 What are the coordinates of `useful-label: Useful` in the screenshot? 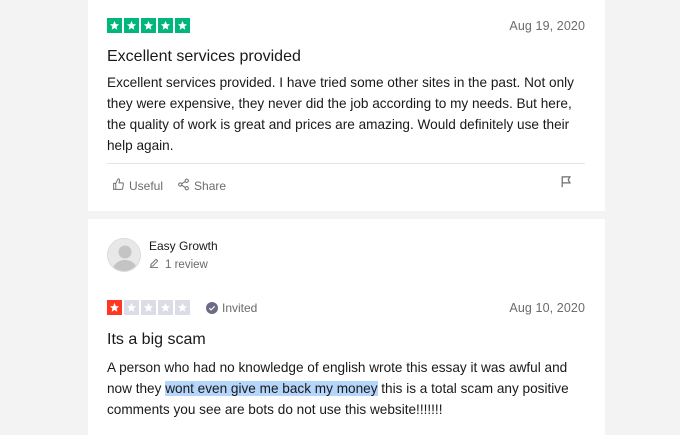 It's located at (146, 186).